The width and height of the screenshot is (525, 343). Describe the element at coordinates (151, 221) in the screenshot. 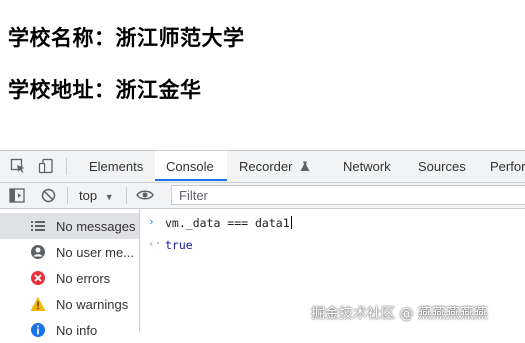

I see `input-prompt-icon: ›` at that location.